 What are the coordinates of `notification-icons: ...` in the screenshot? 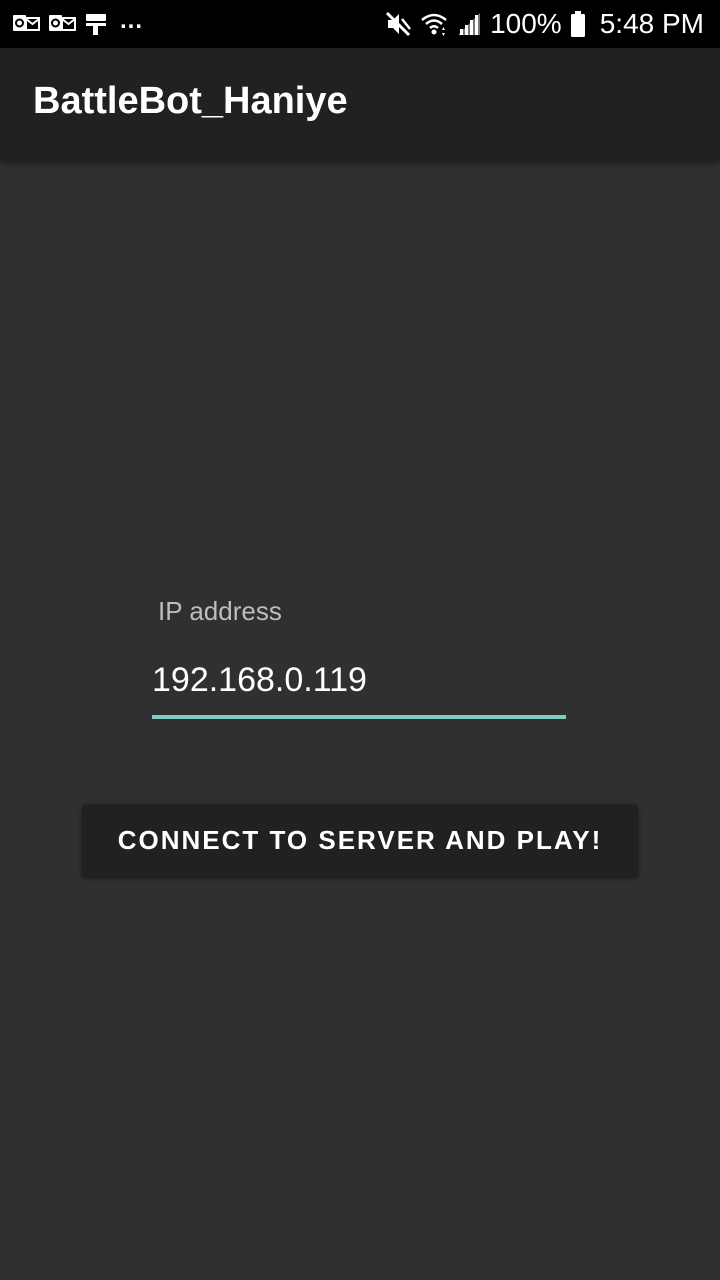 It's located at (77, 24).